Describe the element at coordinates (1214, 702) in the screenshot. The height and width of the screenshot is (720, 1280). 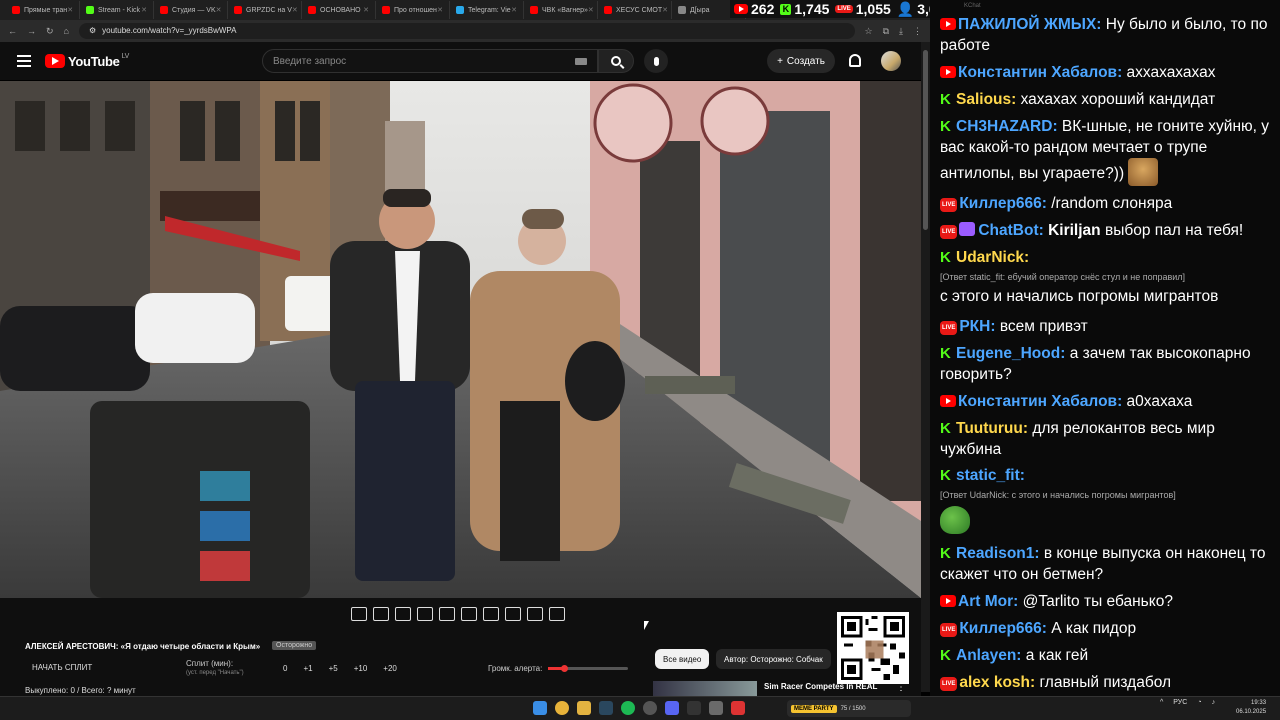
I see `volume-icon: ♪` at that location.